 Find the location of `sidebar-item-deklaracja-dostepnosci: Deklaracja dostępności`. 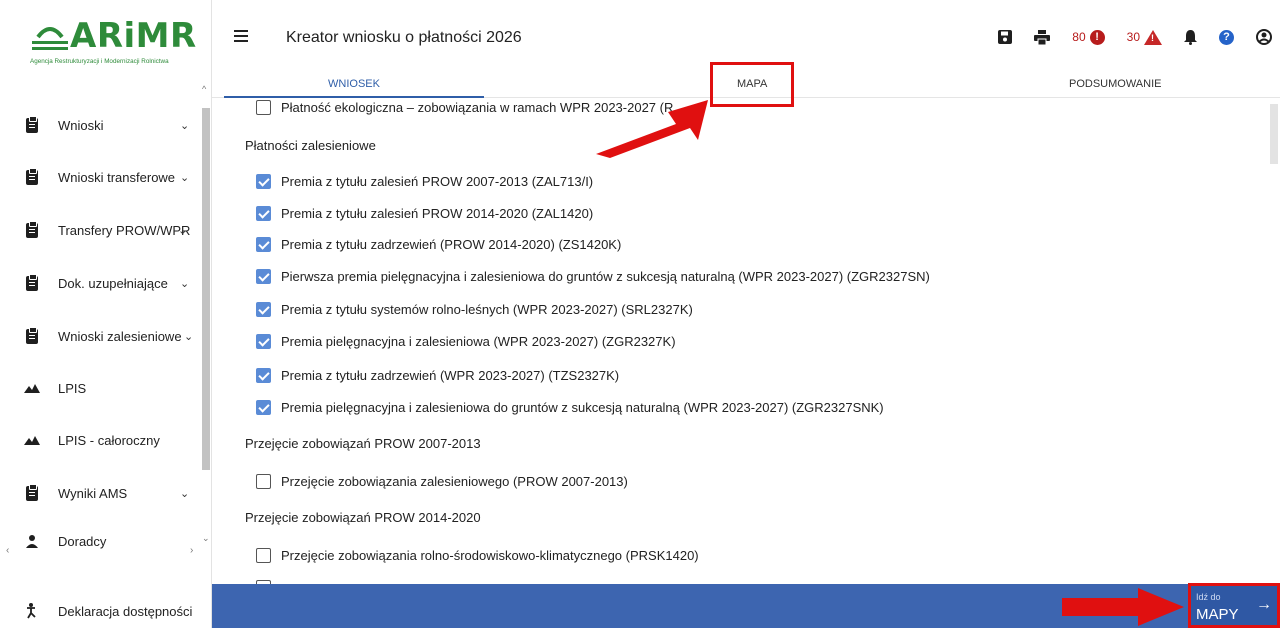

sidebar-item-deklaracja-dostepnosci: Deklaracja dostępności is located at coordinates (100, 611).